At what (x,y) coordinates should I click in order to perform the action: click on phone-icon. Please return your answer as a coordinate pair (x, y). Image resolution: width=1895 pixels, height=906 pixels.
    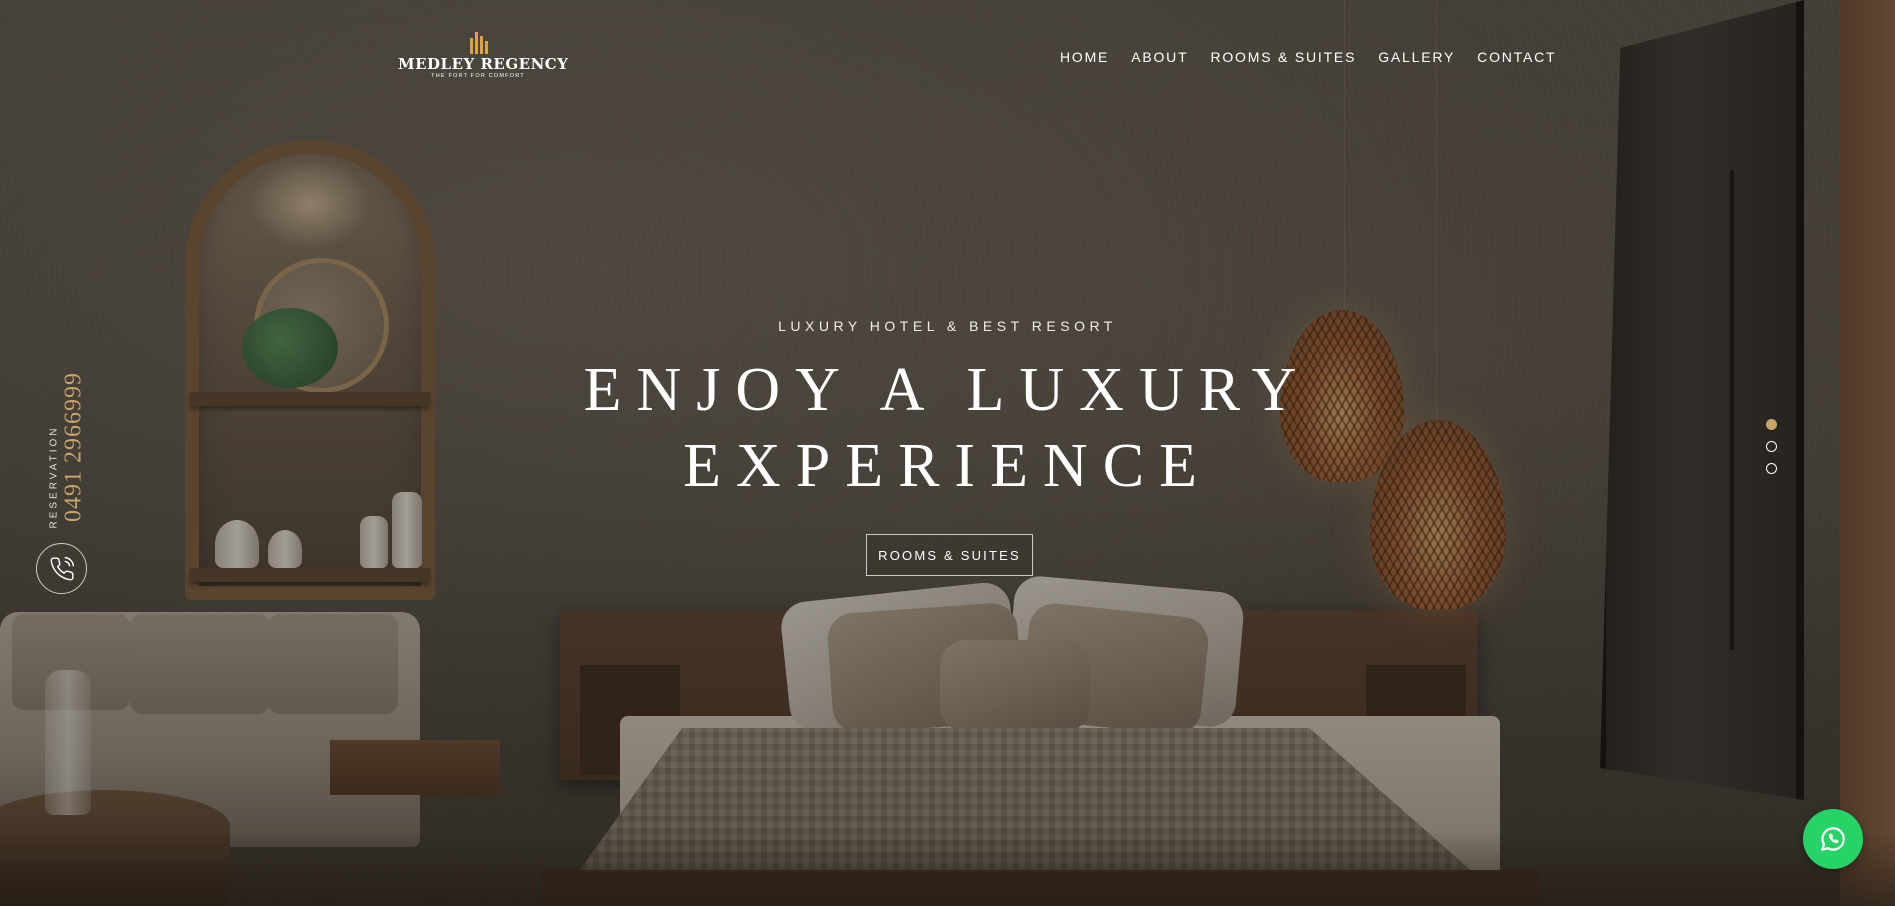
    Looking at the image, I should click on (62, 568).